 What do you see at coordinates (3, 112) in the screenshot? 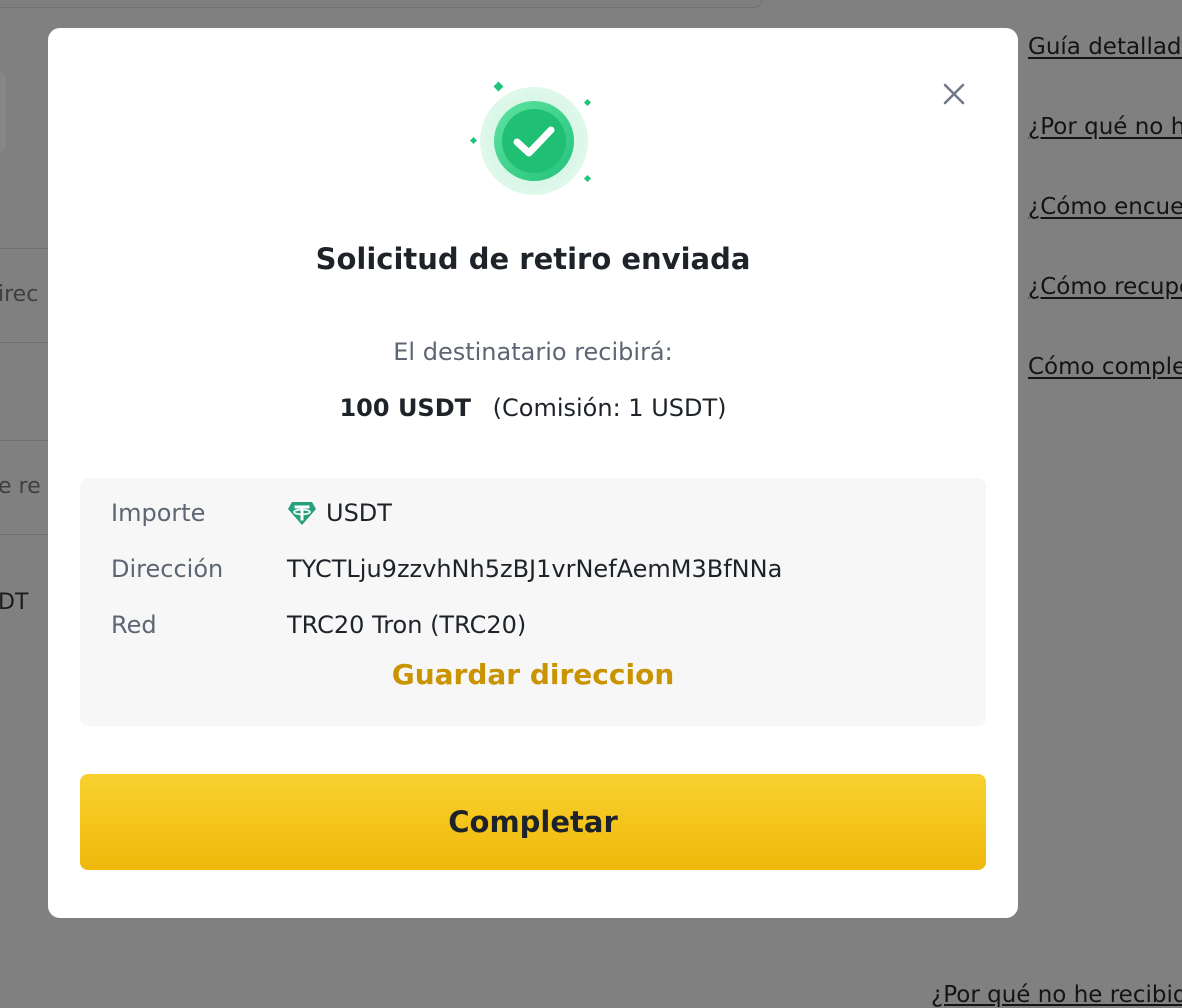
I see `background-tab` at bounding box center [3, 112].